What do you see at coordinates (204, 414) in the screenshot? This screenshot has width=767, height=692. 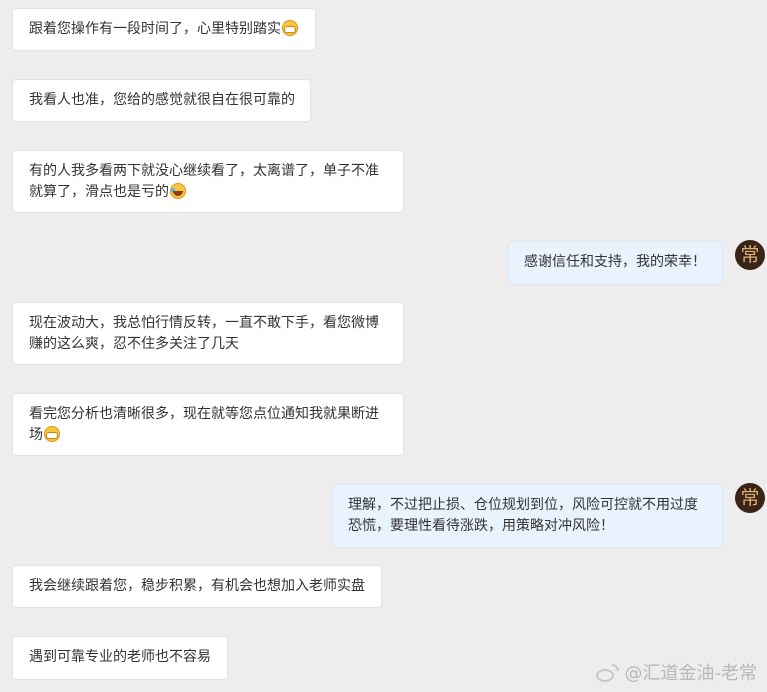 I see `message-text: 看完您分析也清晰很多，现在就等您点位通知我就果断进` at bounding box center [204, 414].